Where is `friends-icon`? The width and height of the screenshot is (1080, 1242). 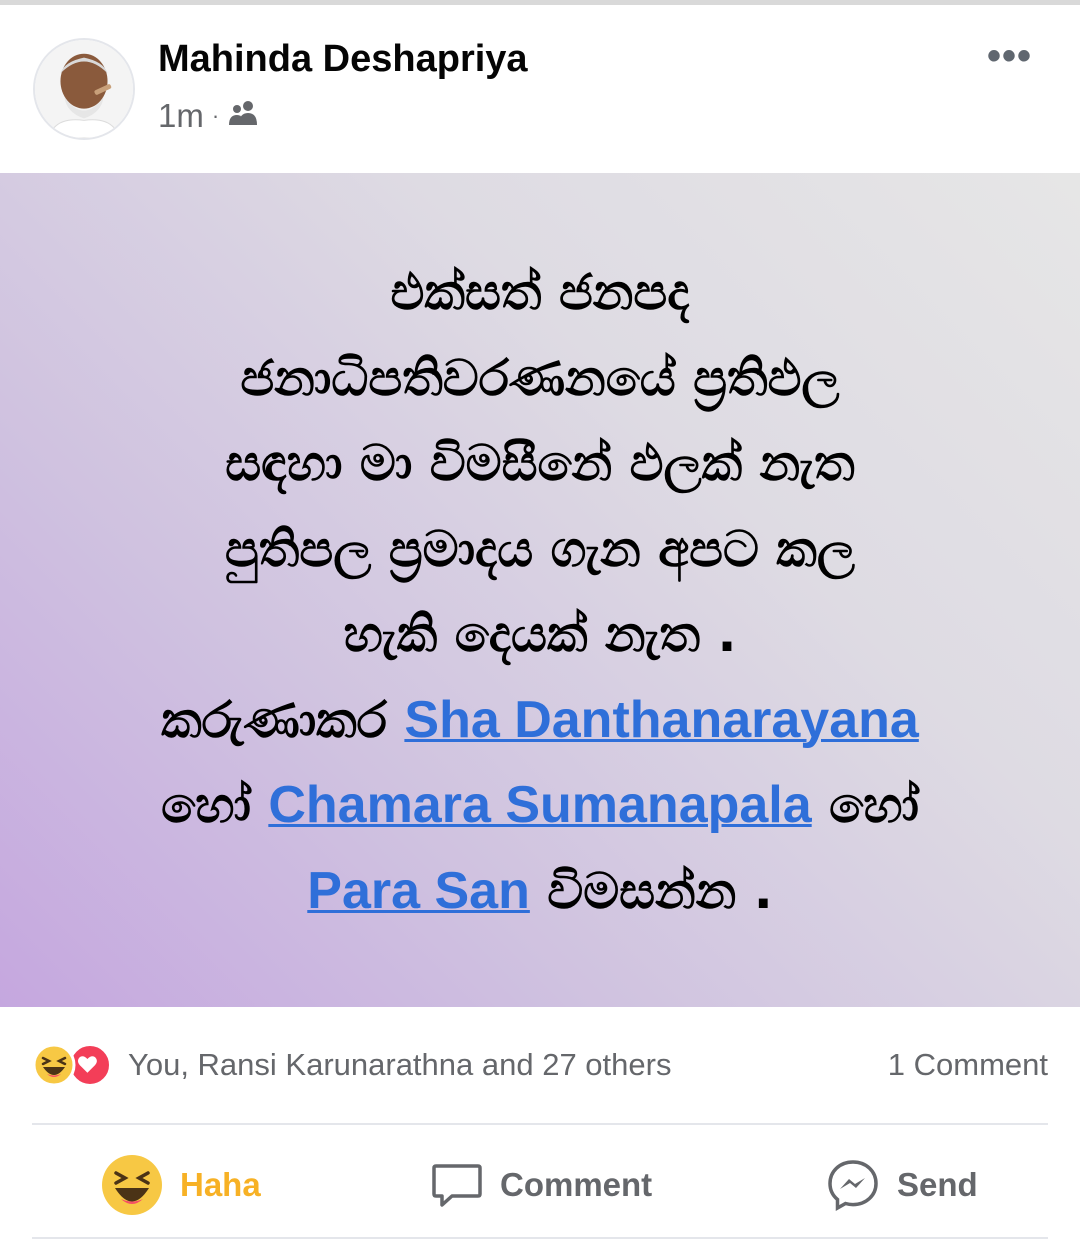 friends-icon is located at coordinates (244, 116).